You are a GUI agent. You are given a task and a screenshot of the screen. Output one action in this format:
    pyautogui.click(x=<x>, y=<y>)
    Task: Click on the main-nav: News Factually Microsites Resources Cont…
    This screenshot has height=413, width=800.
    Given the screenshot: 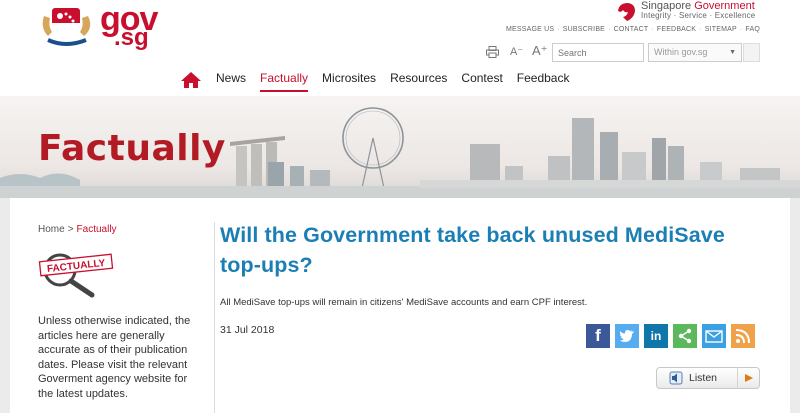 What is the action you would take?
    pyautogui.click(x=381, y=80)
    